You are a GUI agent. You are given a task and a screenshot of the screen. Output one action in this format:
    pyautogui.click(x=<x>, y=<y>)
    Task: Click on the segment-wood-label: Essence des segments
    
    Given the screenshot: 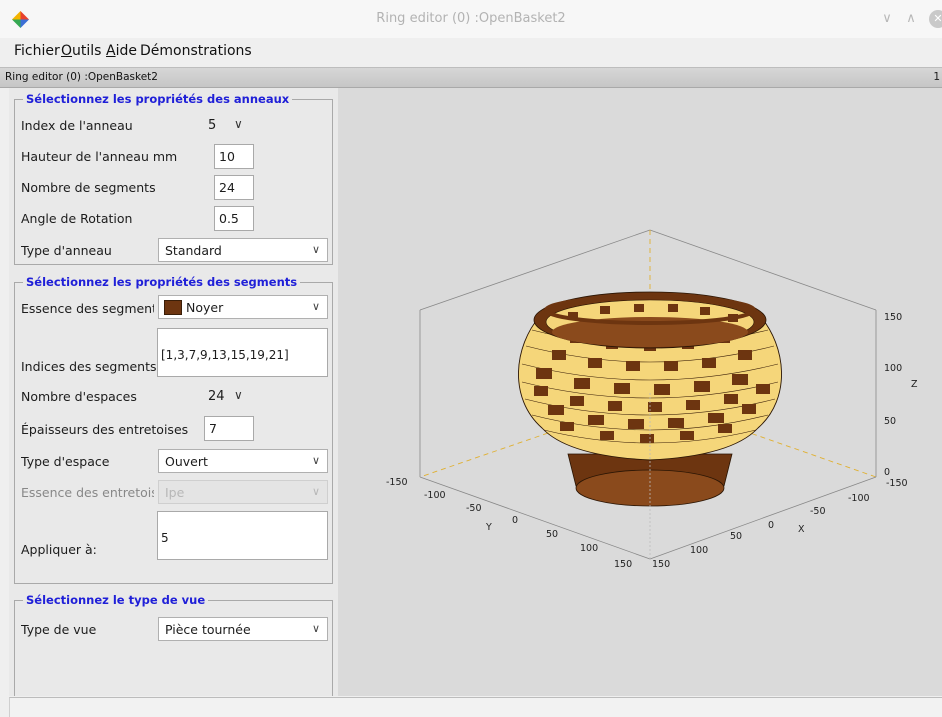 What is the action you would take?
    pyautogui.click(x=87, y=308)
    